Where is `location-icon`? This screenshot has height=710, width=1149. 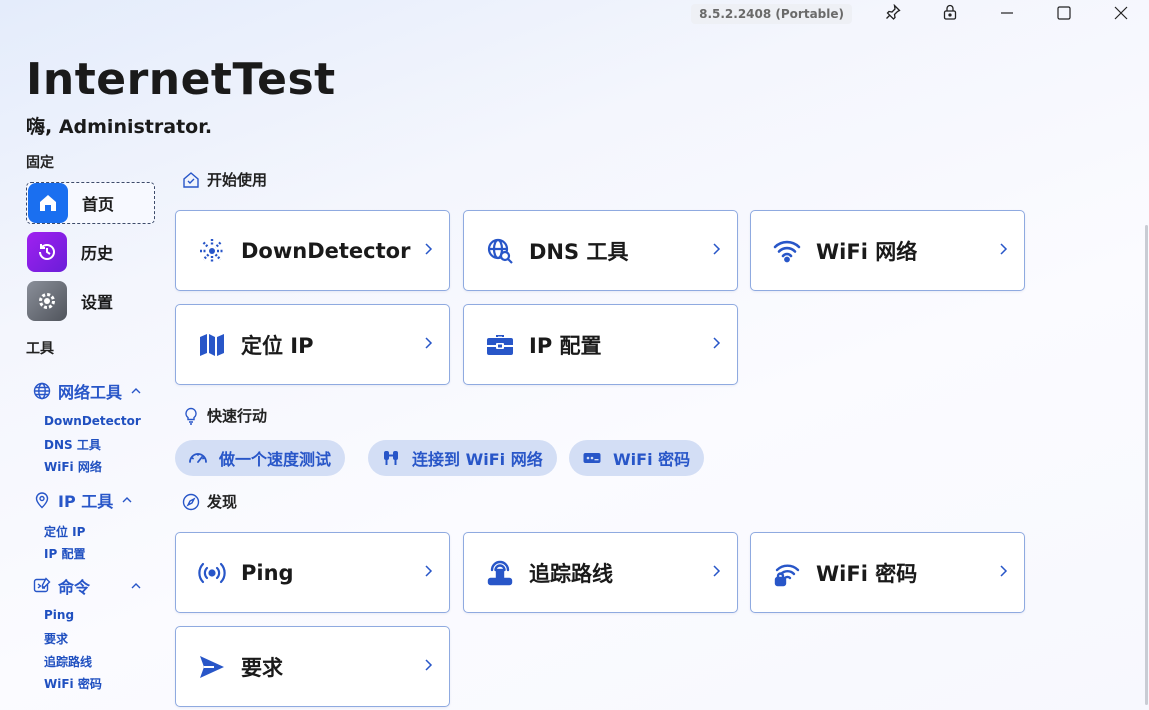
location-icon is located at coordinates (42, 500).